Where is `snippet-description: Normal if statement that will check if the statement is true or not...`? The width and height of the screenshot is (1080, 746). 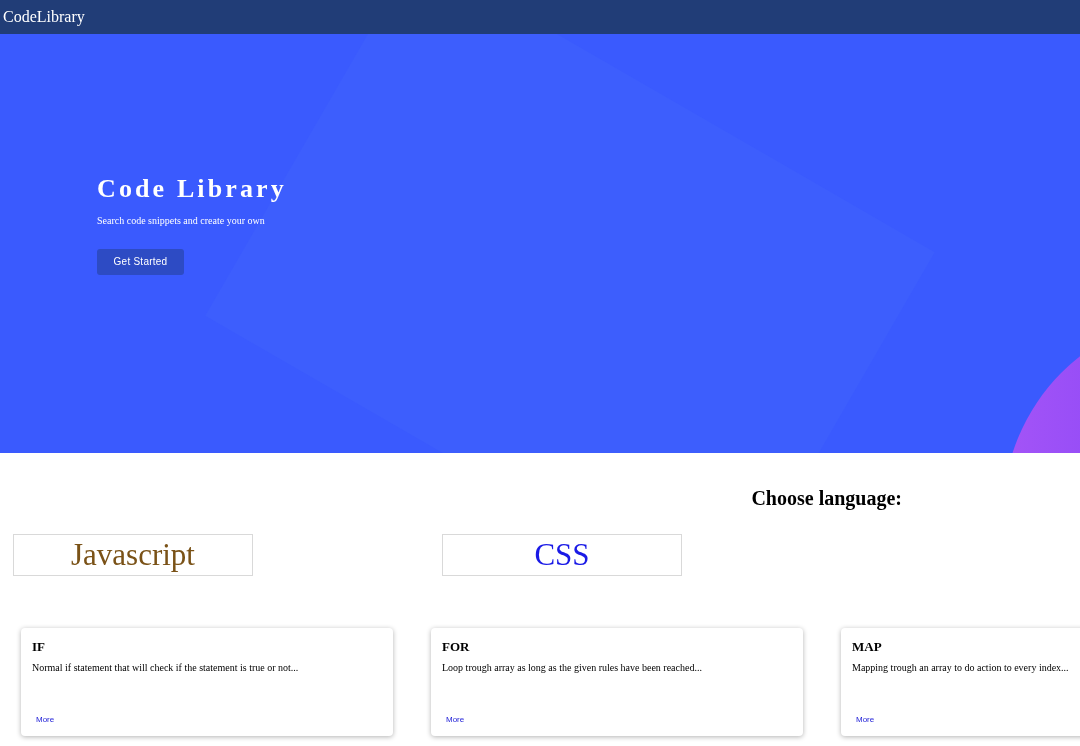 snippet-description: Normal if statement that will check if the statement is true or not... is located at coordinates (166, 668).